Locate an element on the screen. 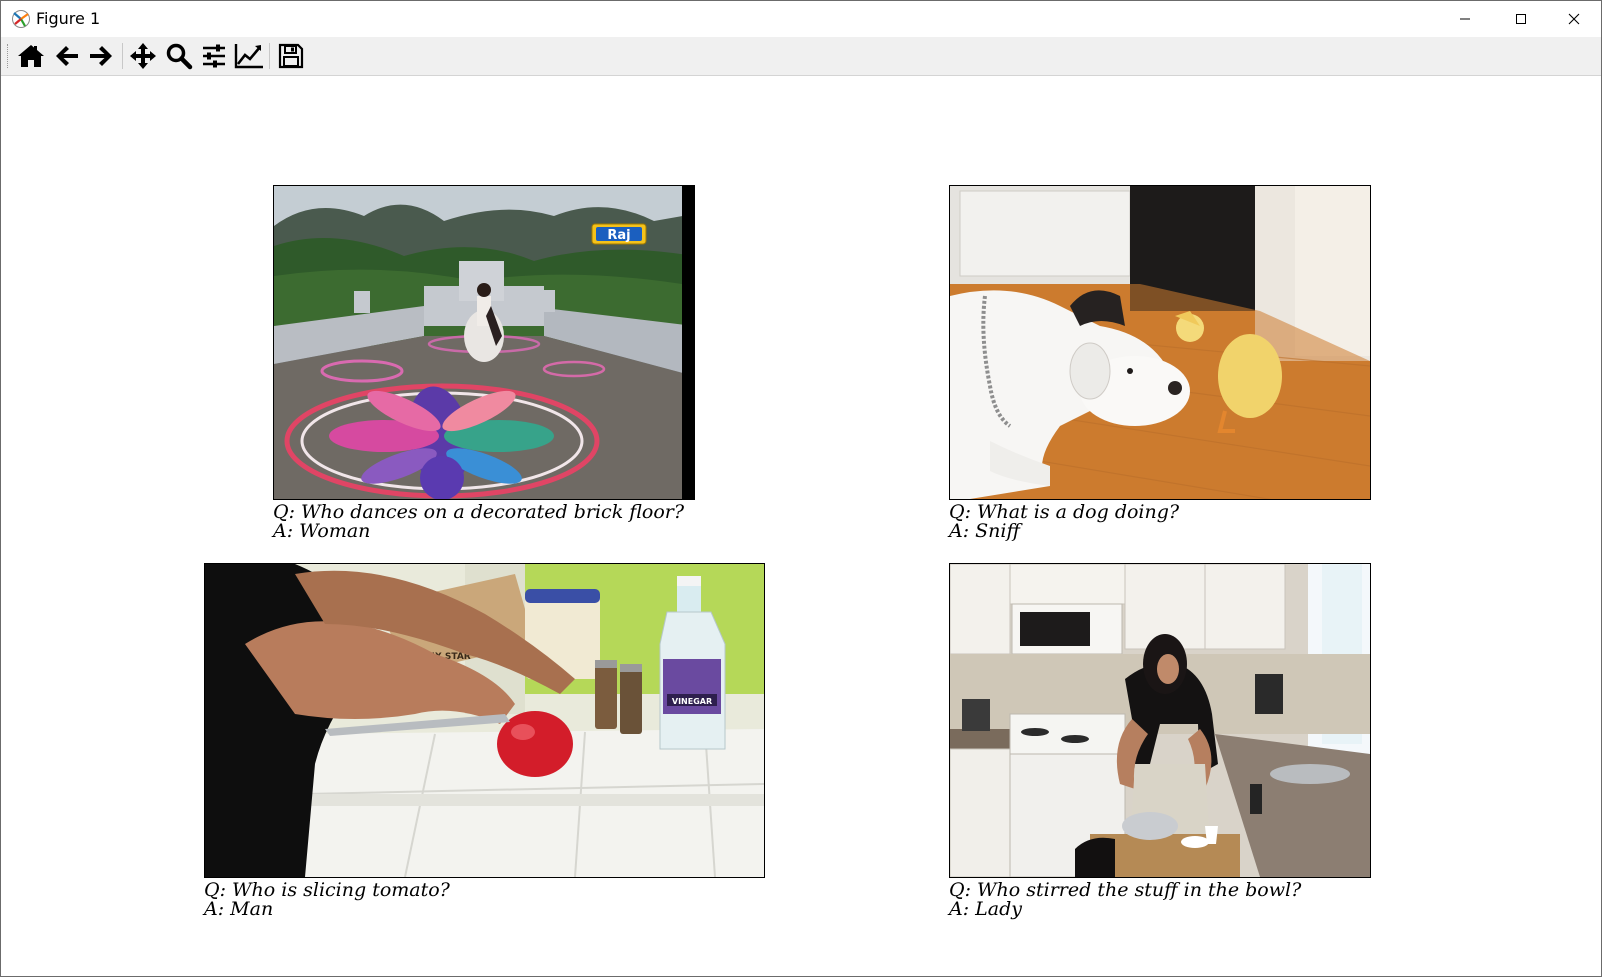 Image resolution: width=1602 pixels, height=977 pixels. vinegar-label: VINEGAR is located at coordinates (692, 701).